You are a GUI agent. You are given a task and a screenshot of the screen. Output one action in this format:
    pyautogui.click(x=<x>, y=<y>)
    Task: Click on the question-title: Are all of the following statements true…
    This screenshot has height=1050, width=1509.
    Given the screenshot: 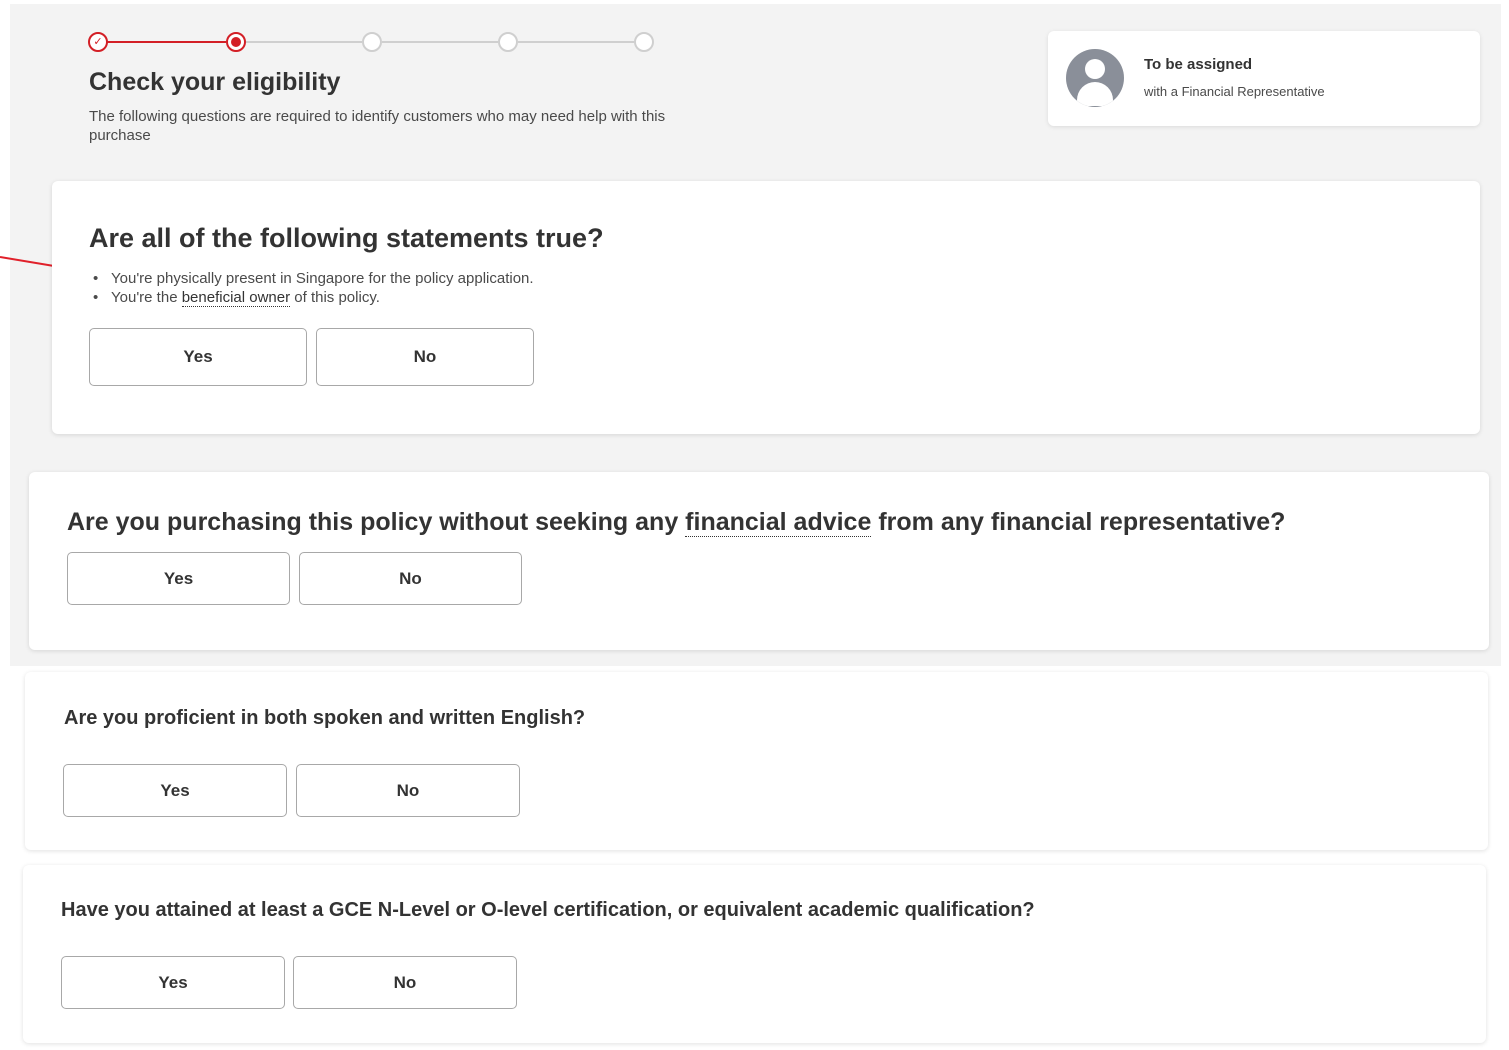 What is the action you would take?
    pyautogui.click(x=346, y=238)
    